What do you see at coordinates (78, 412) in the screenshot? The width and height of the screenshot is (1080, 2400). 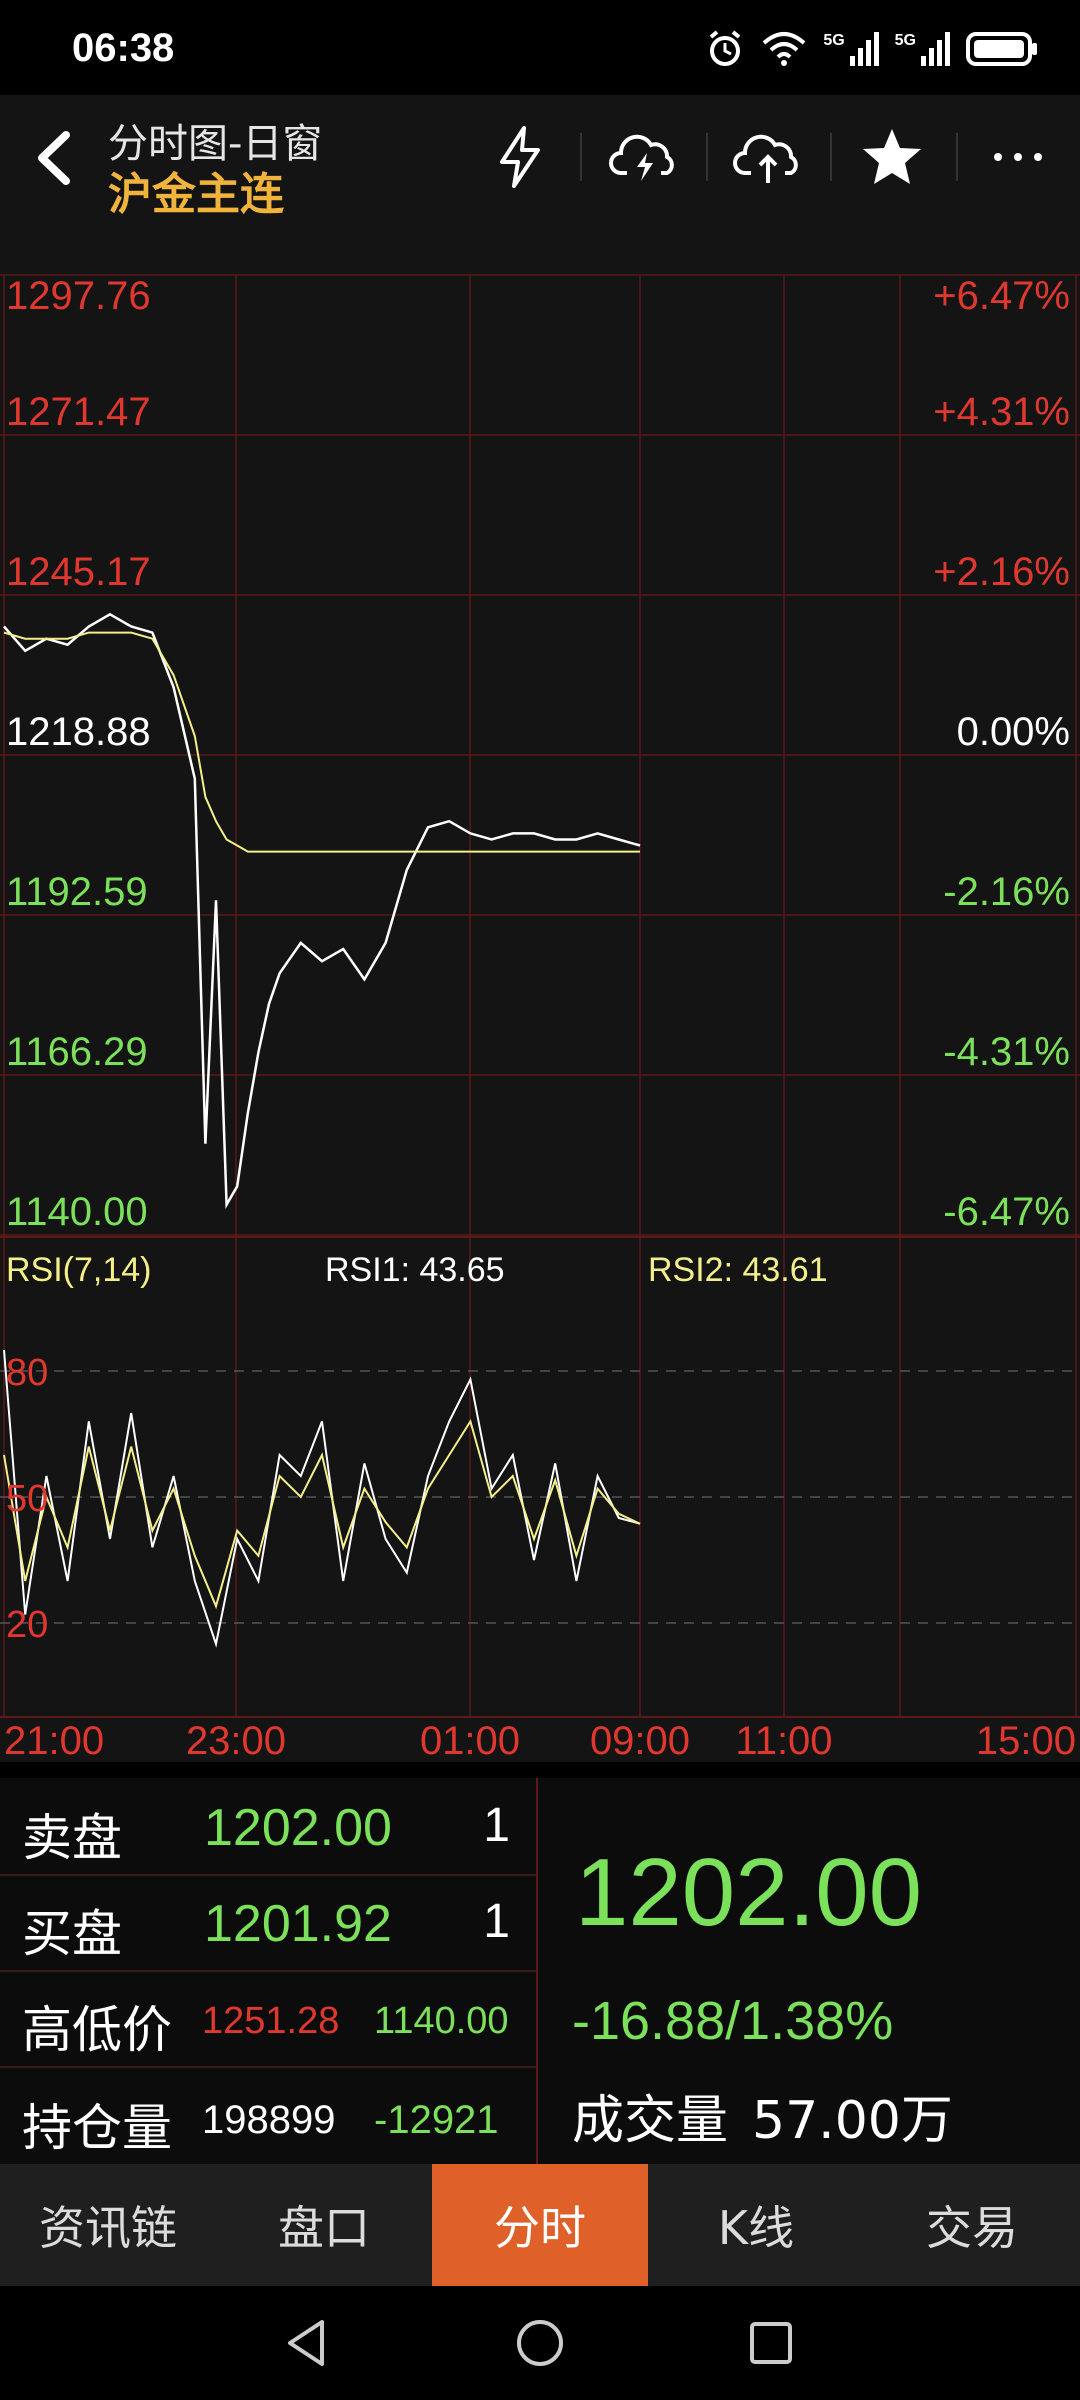 I see `price-level-label: 1271.47` at bounding box center [78, 412].